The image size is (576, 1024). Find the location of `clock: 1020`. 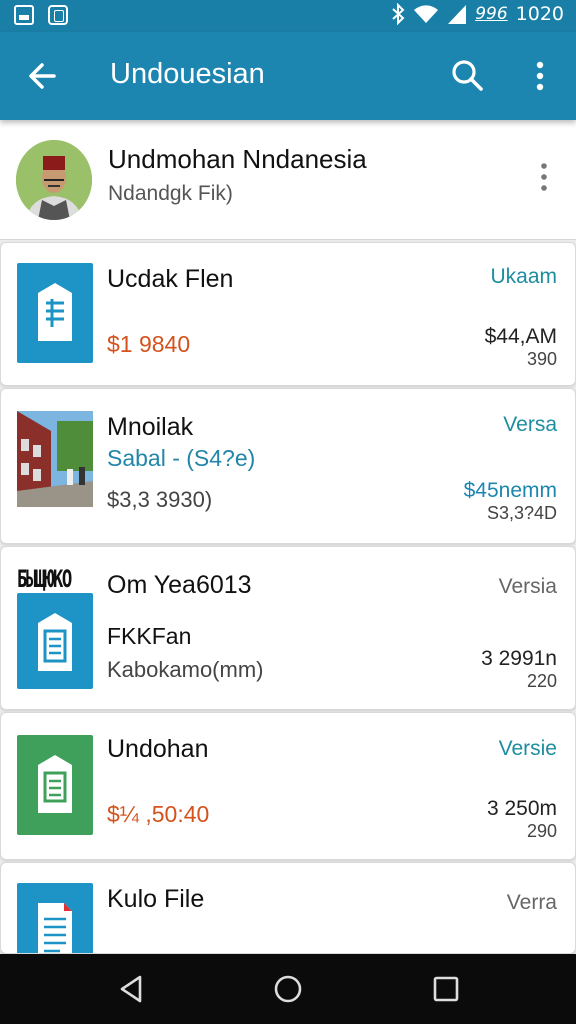

clock: 1020 is located at coordinates (539, 14).